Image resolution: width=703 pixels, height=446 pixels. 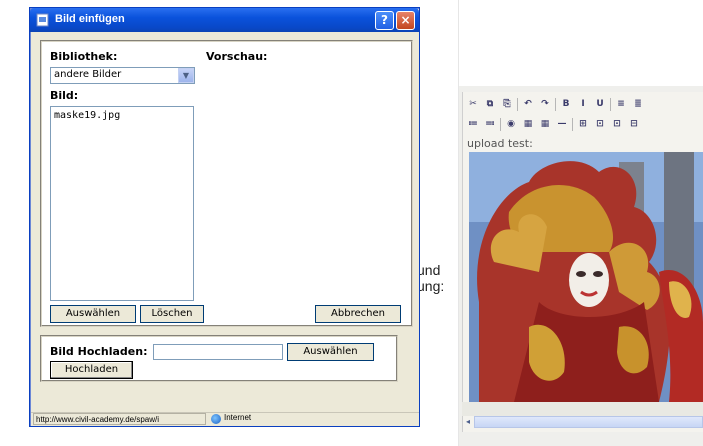 I want to click on close-button: ×, so click(x=405, y=20).